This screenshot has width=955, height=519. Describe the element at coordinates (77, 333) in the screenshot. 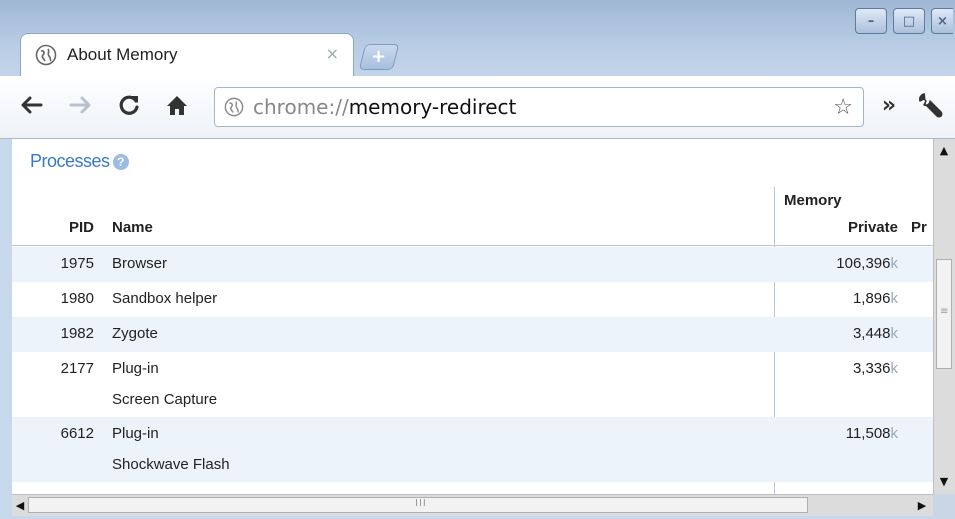

I see `row-pid: 1982` at that location.